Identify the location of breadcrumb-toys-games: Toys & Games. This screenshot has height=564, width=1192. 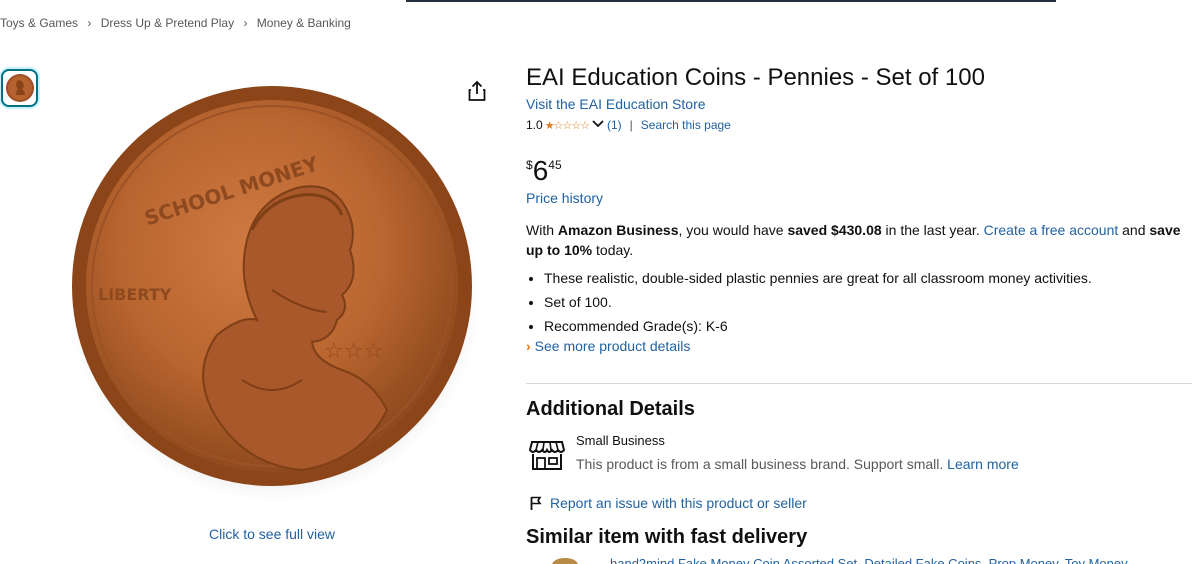
(39, 23).